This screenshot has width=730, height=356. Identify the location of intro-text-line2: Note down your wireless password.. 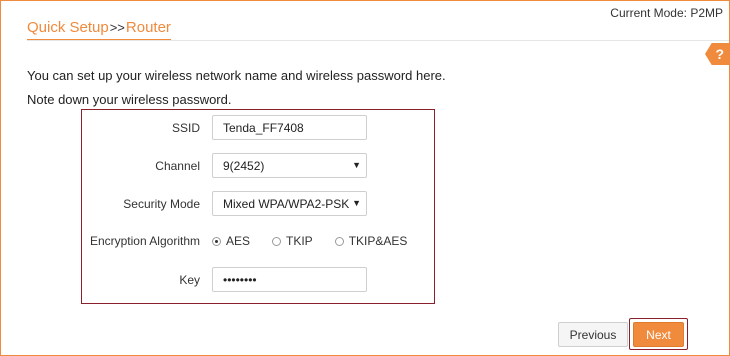
(129, 99).